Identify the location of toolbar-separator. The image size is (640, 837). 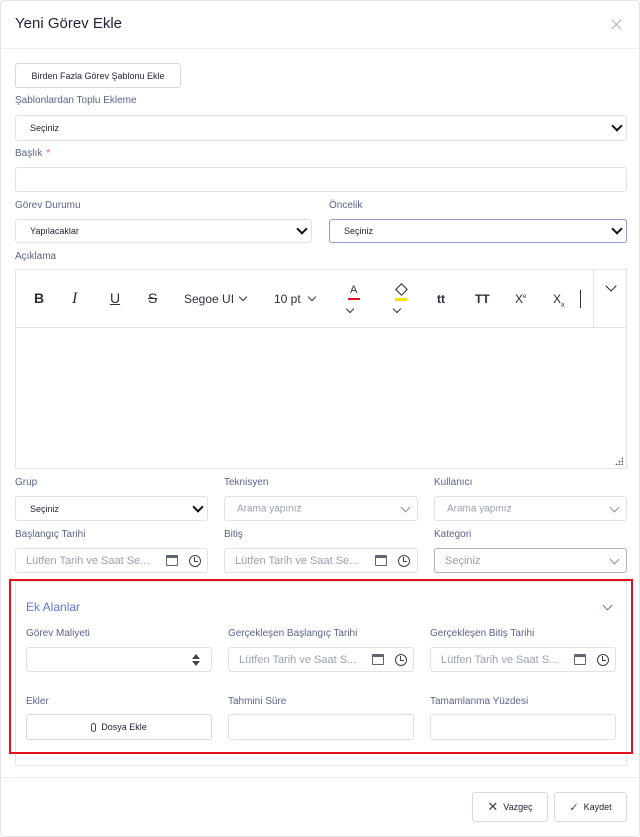
(593, 299).